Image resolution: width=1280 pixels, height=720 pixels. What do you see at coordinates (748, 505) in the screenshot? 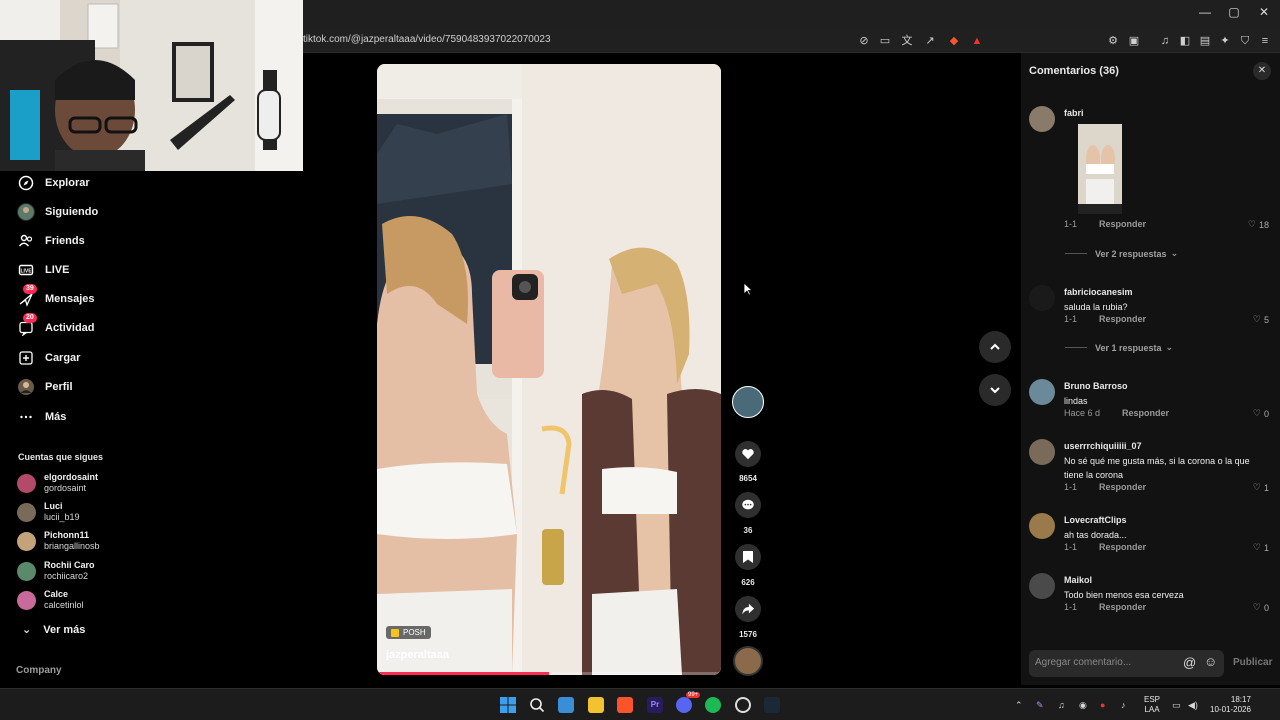
I see `comment-button` at bounding box center [748, 505].